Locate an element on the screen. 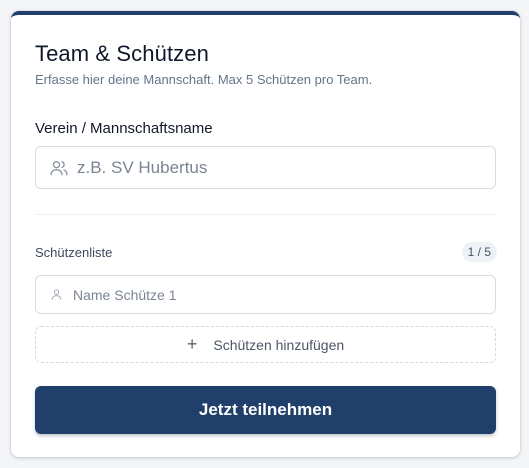  section-divider is located at coordinates (265, 214).